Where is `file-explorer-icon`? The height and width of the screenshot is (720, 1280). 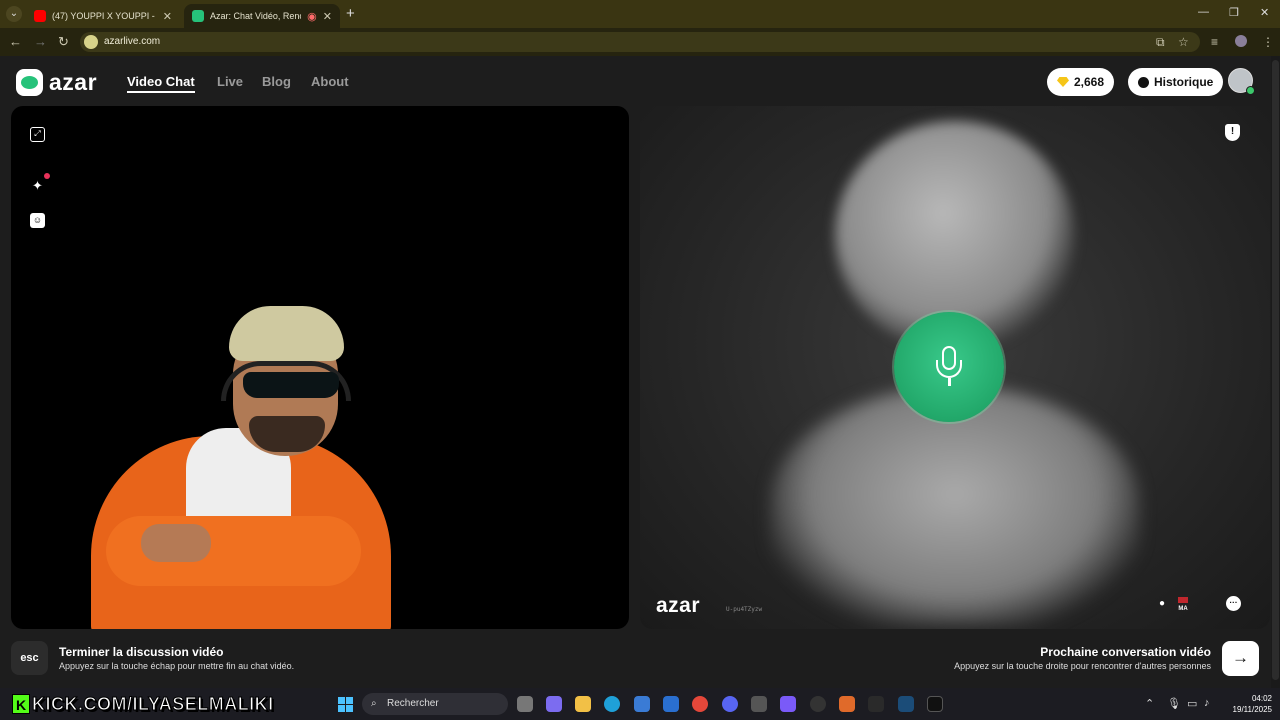
file-explorer-icon is located at coordinates (583, 704).